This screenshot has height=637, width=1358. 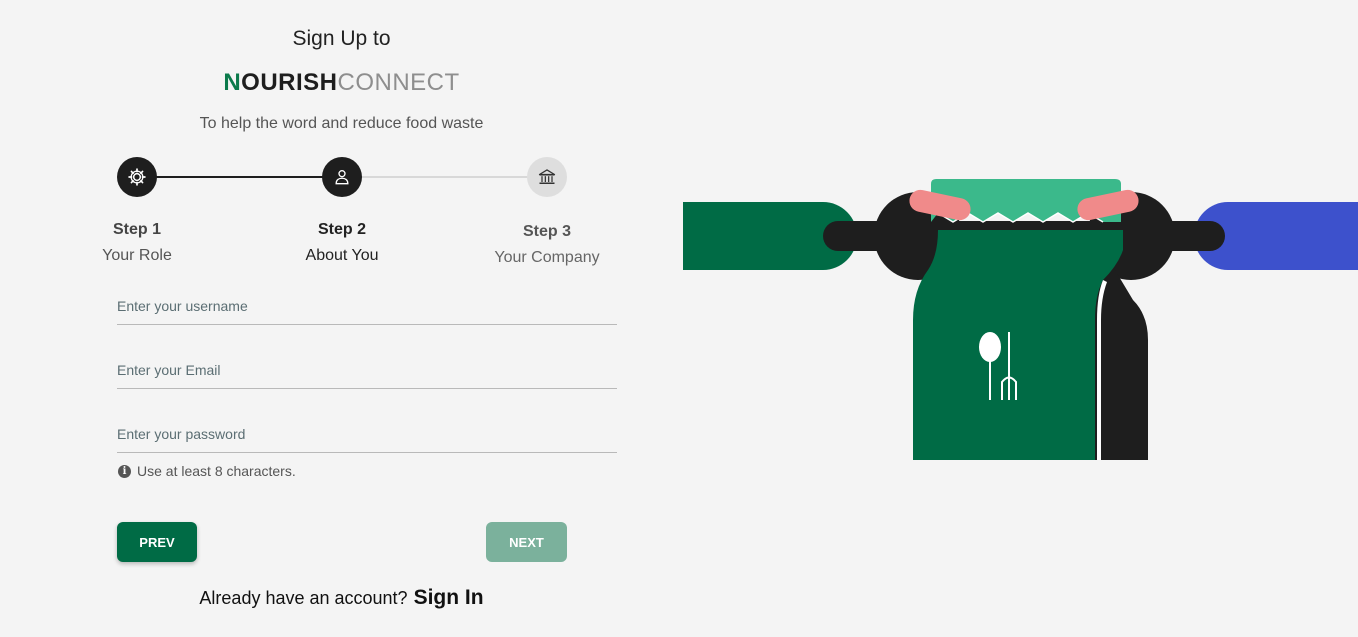 I want to click on stepper-connector-completed, so click(x=239, y=177).